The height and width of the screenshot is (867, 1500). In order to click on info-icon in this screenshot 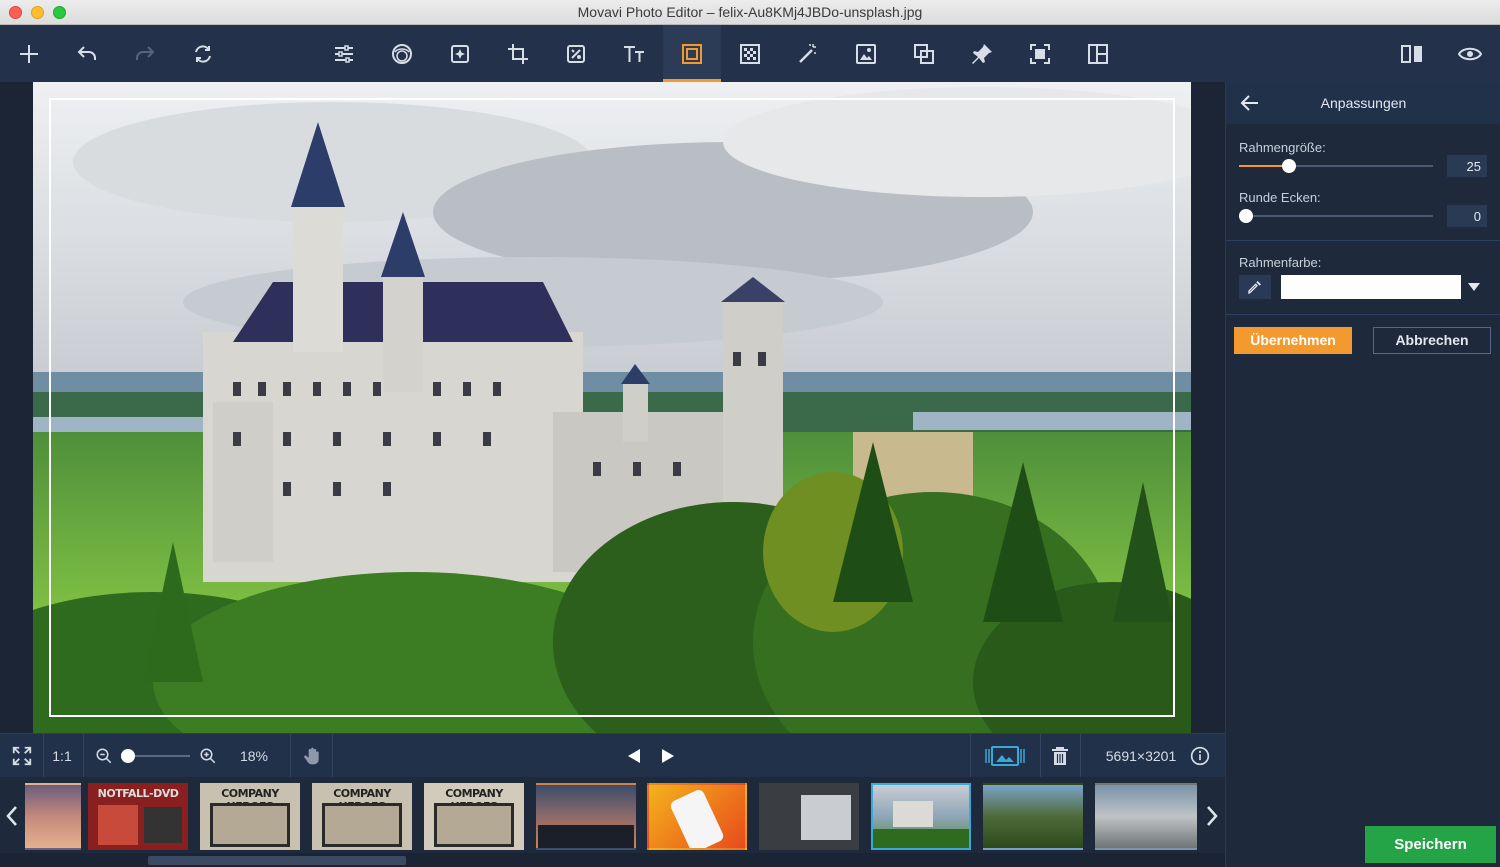, I will do `click(1200, 756)`.